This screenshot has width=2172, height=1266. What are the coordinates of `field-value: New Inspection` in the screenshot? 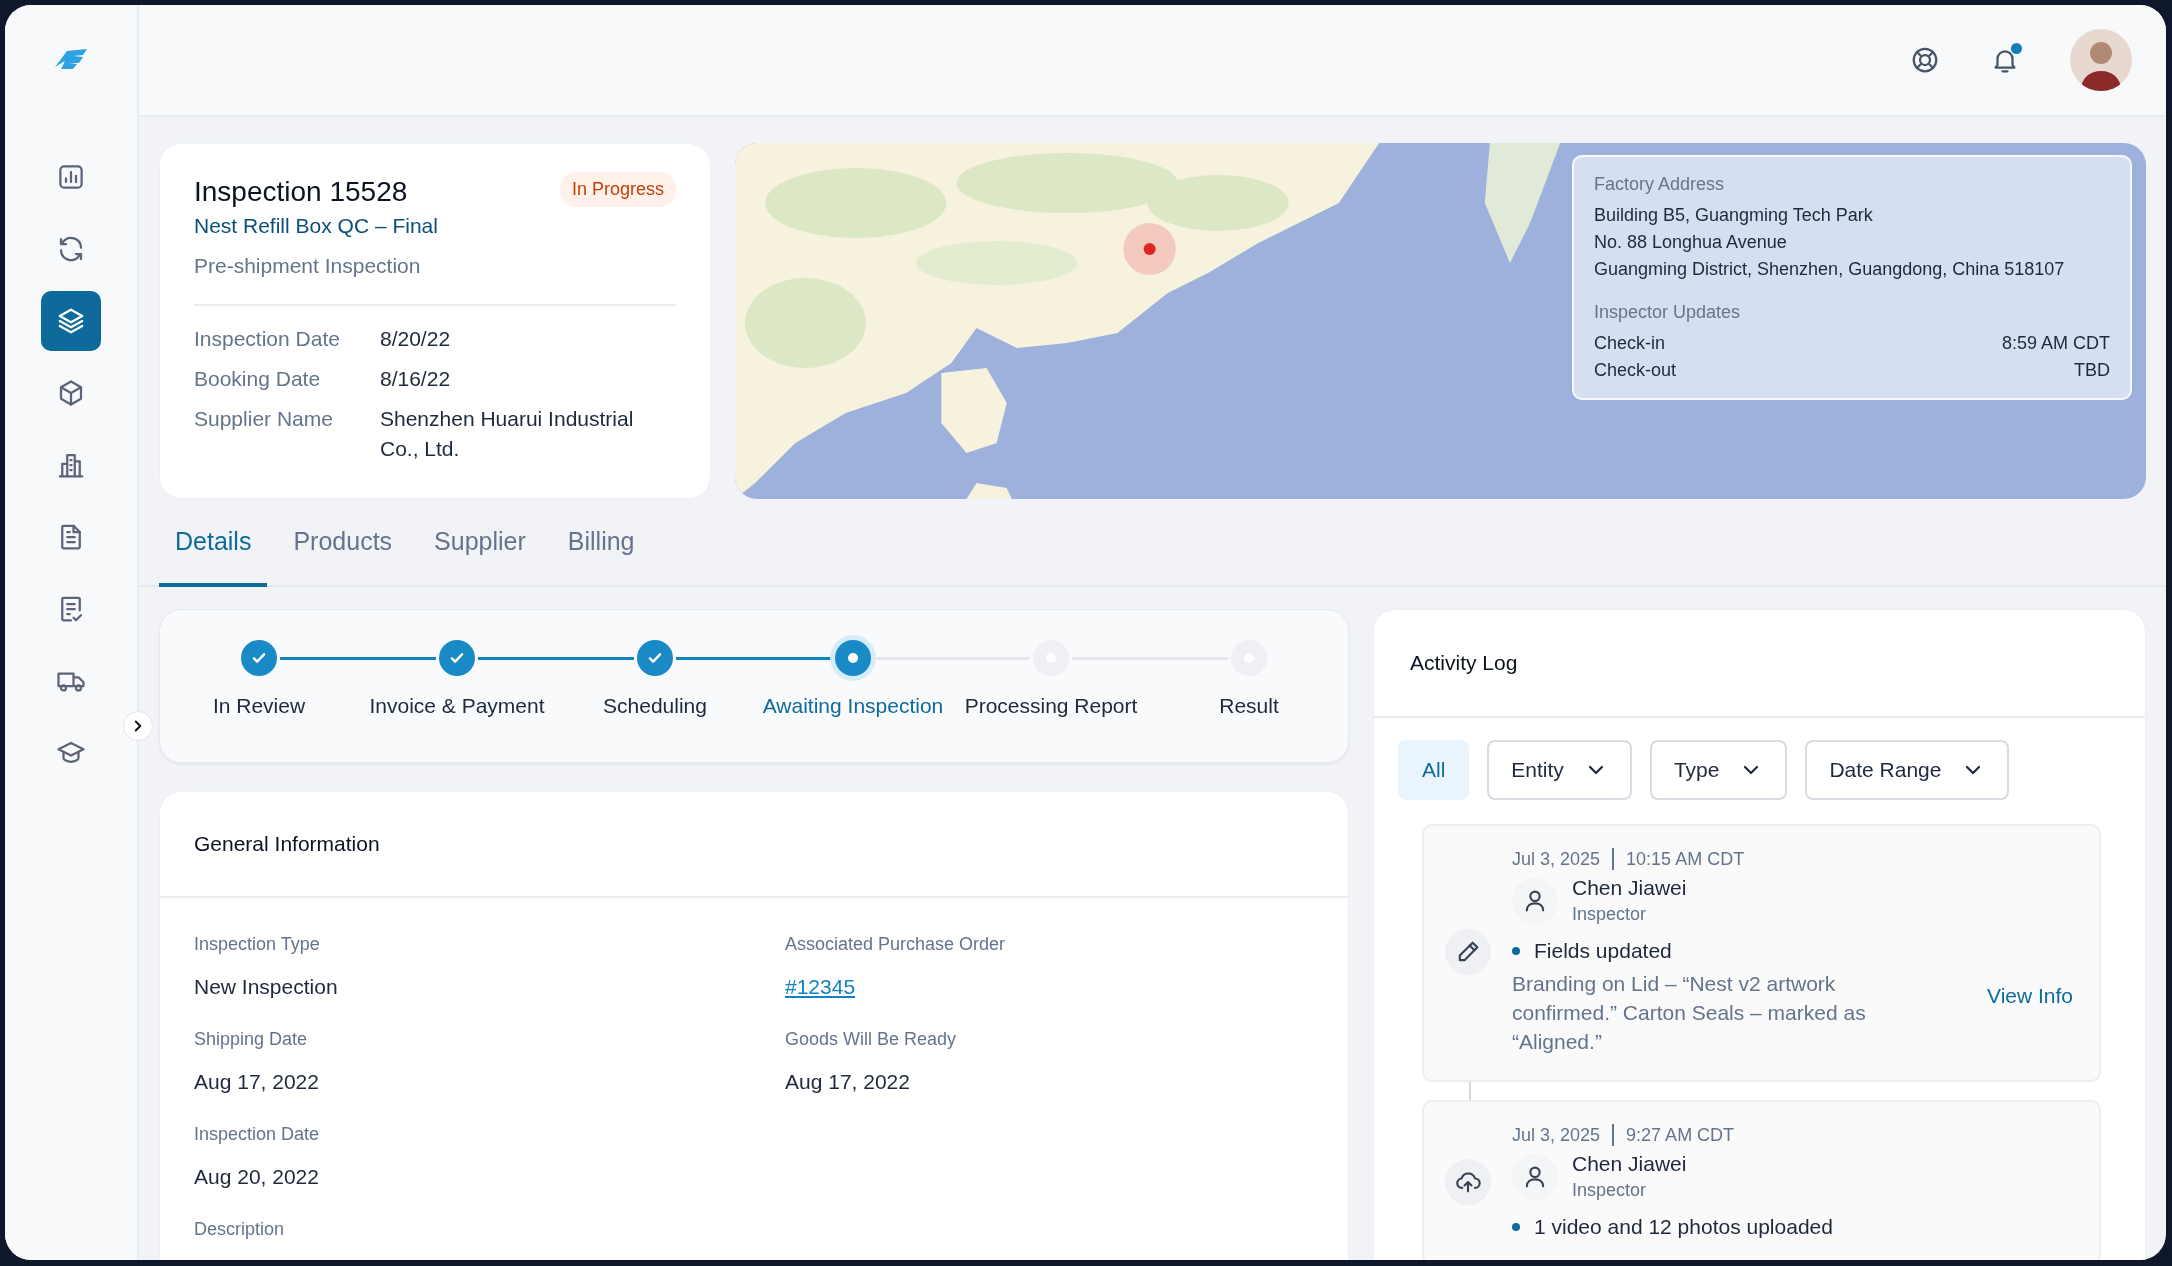 It's located at (266, 987).